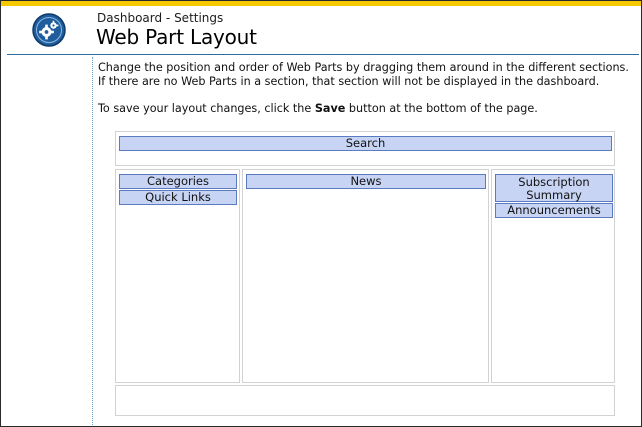 The width and height of the screenshot is (642, 427). What do you see at coordinates (366, 181) in the screenshot?
I see `web-part-news: News` at bounding box center [366, 181].